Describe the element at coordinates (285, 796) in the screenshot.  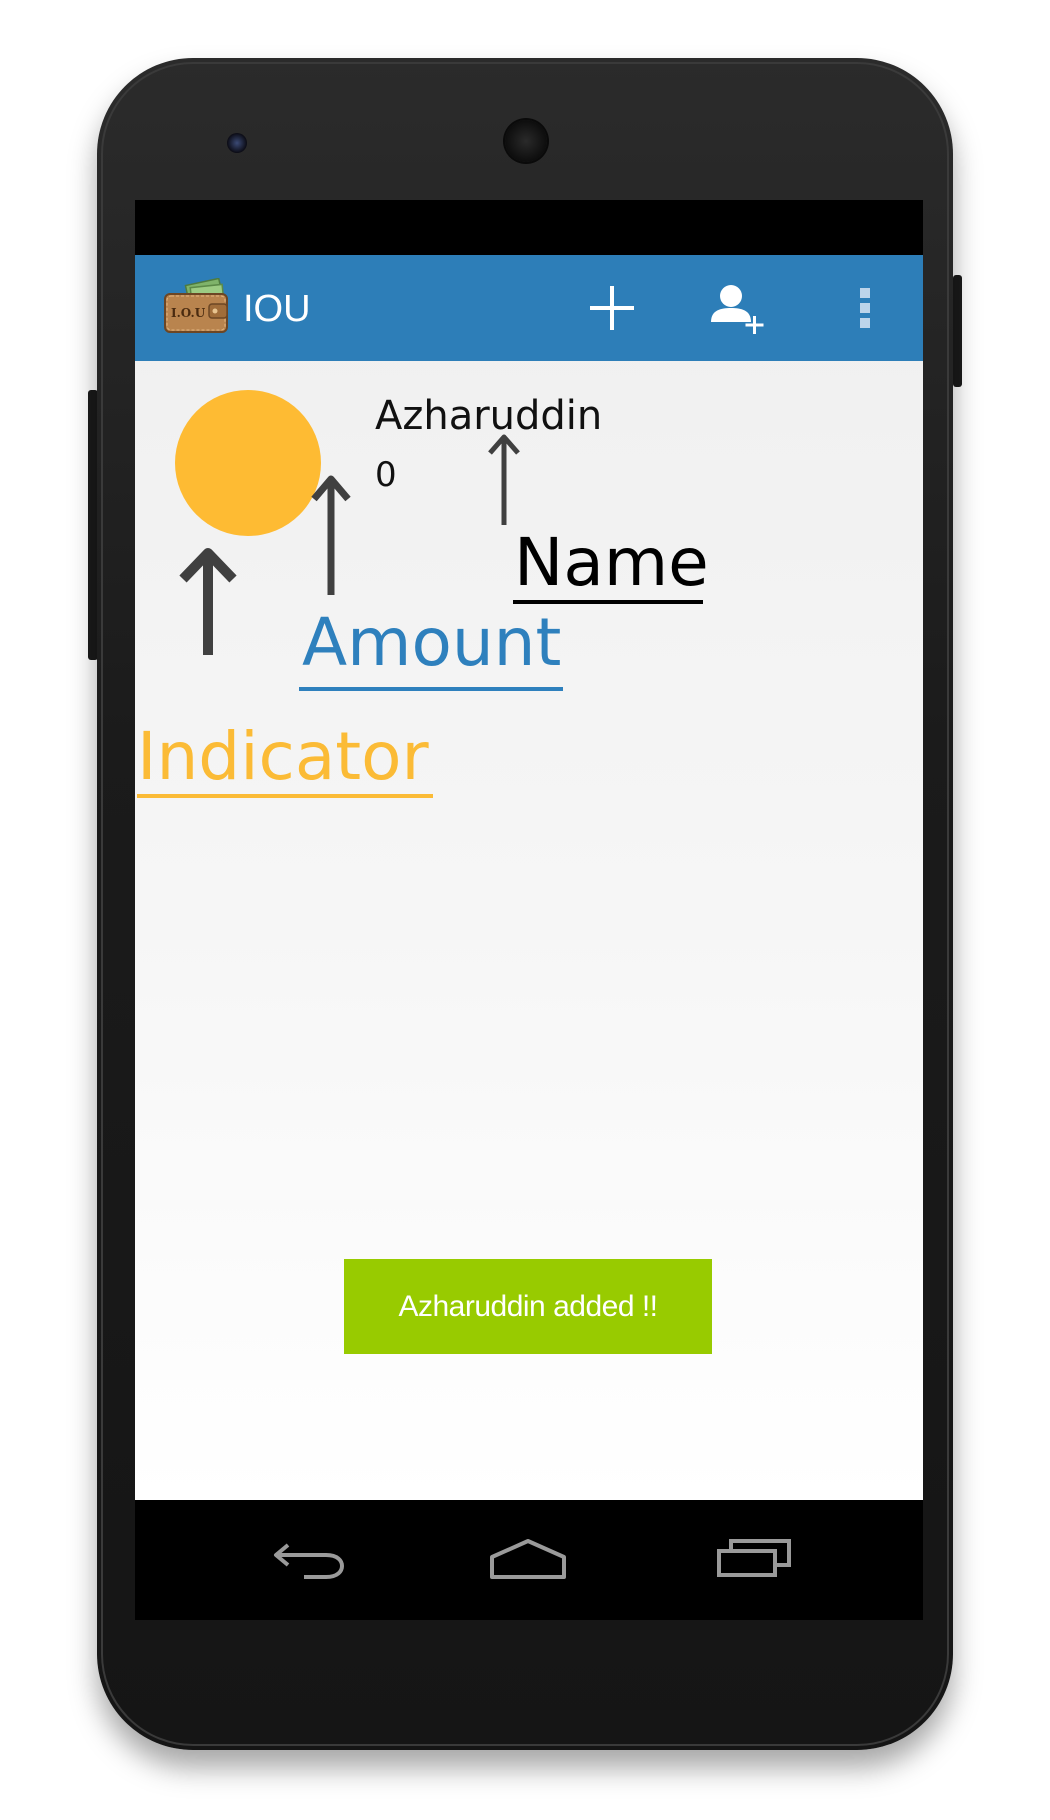
I see `indicator-annotation-underline` at that location.